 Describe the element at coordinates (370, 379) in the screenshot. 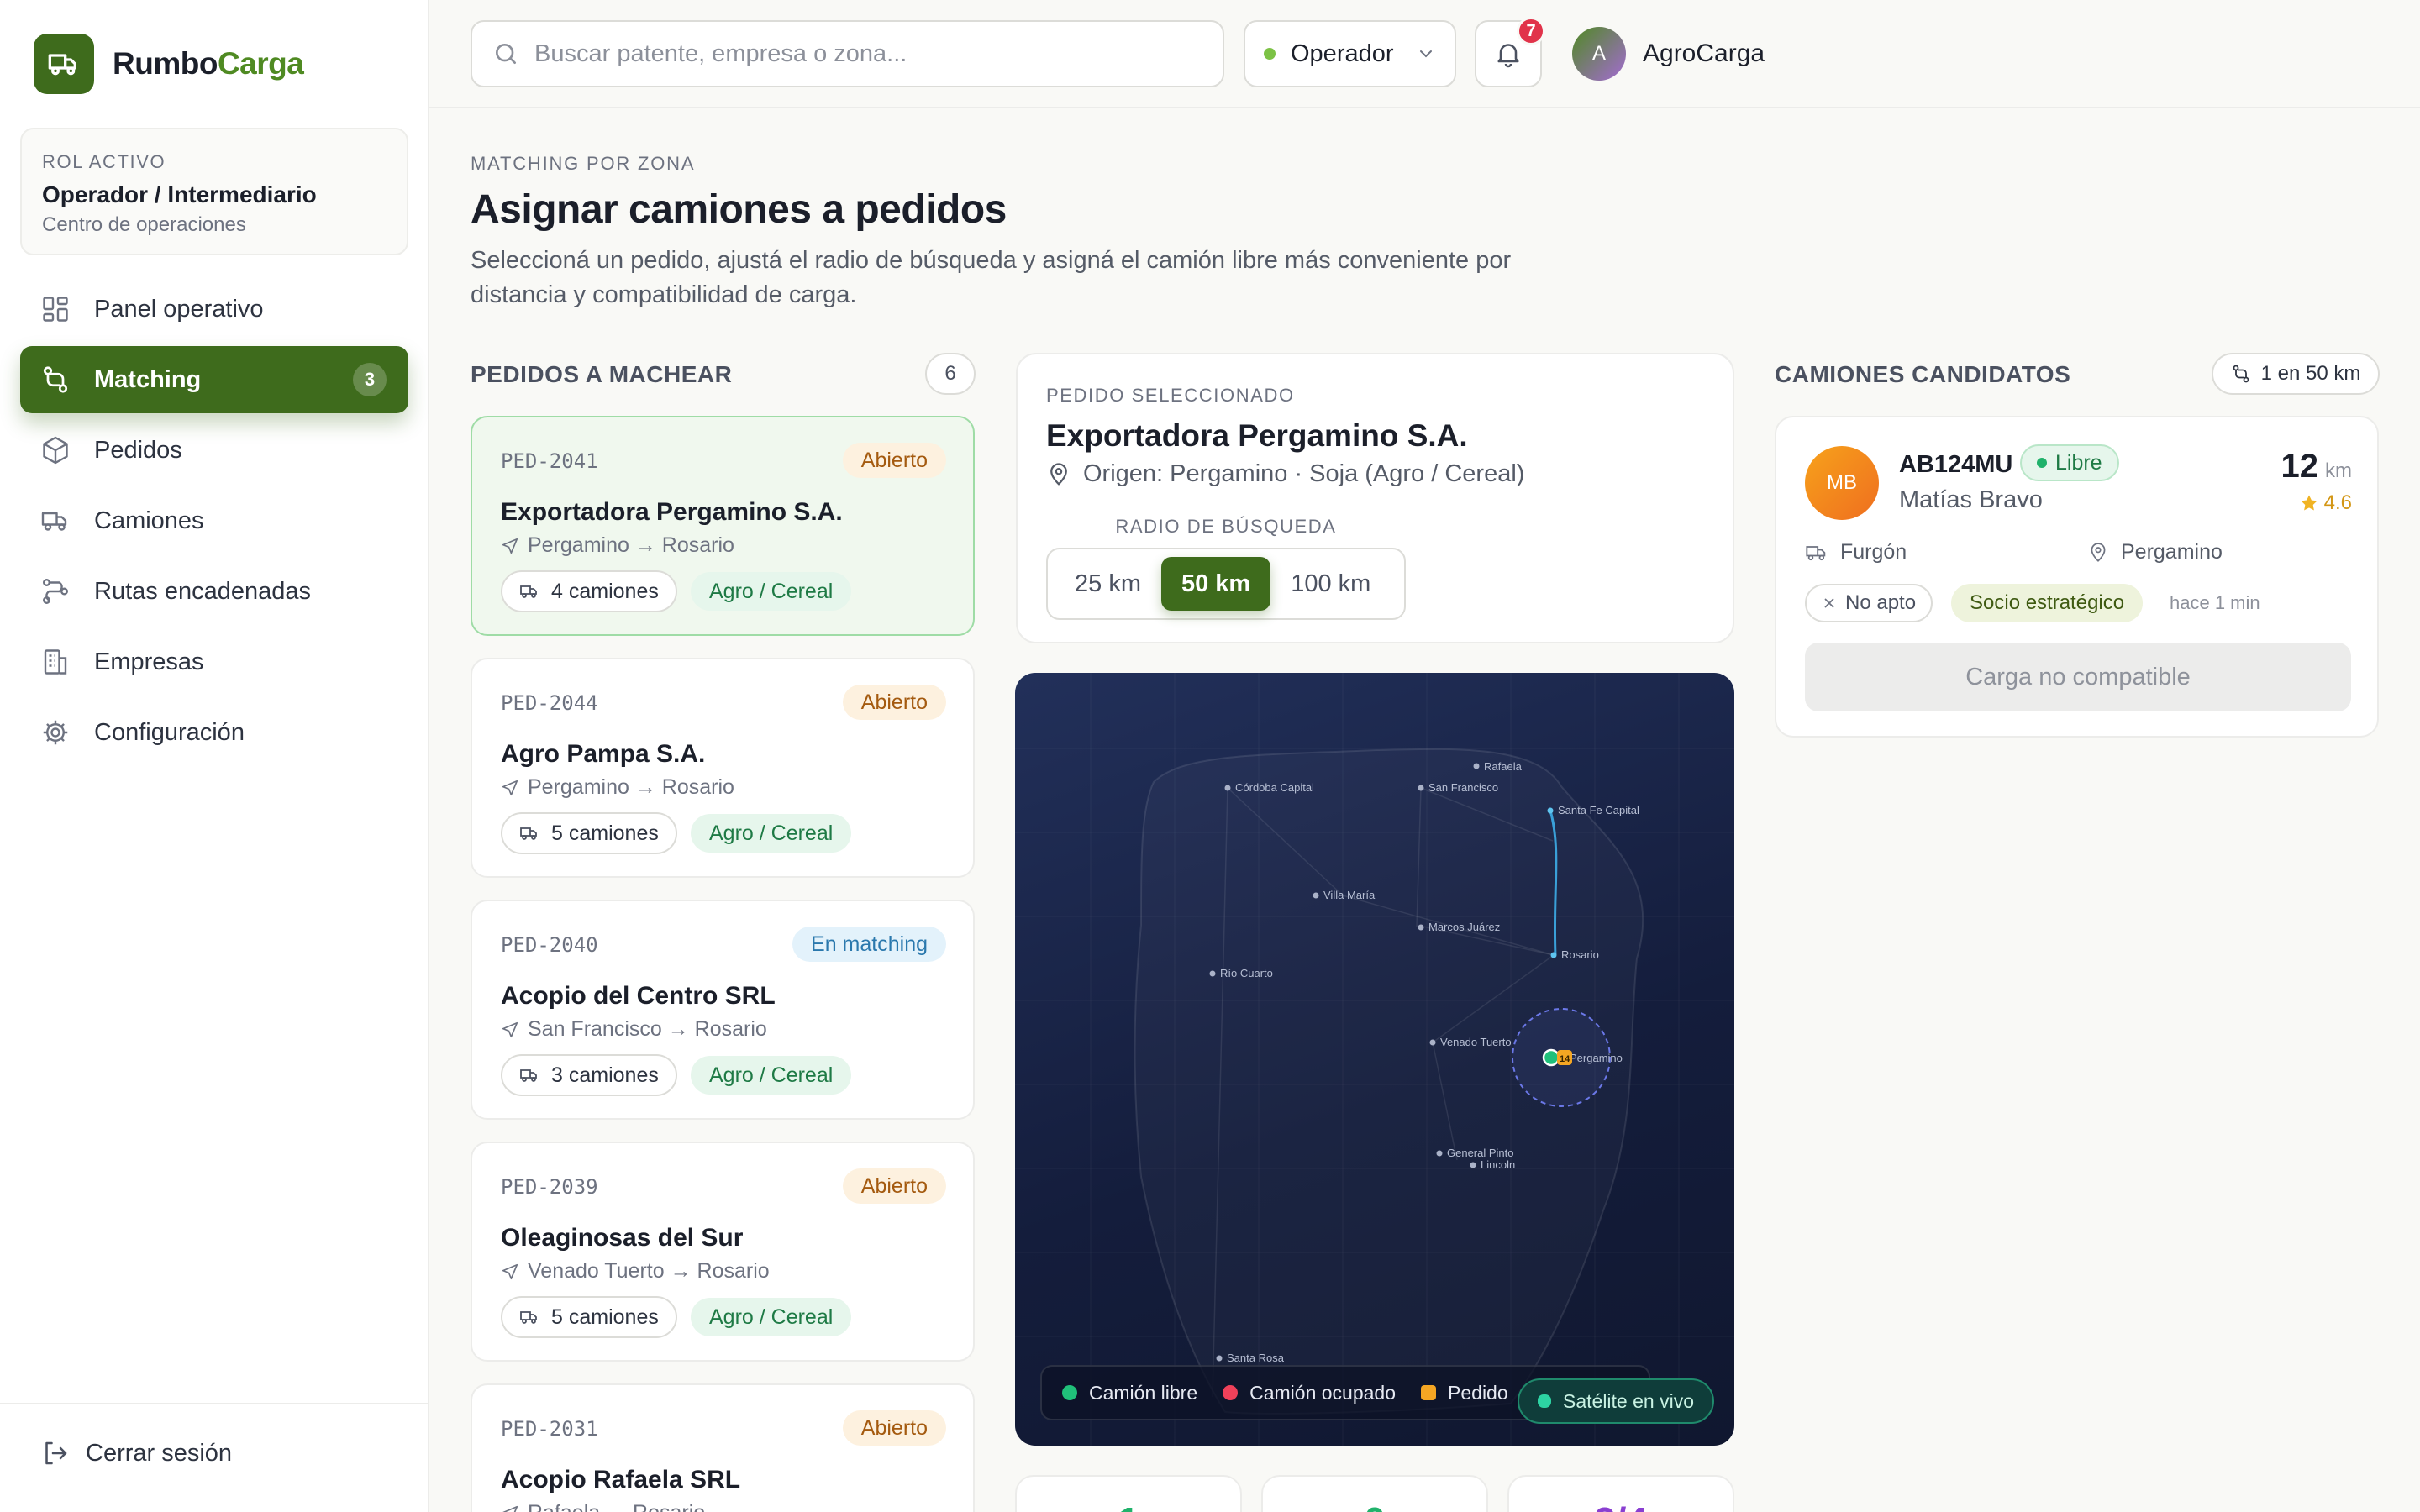

I see `matching-count-badge: 3` at that location.